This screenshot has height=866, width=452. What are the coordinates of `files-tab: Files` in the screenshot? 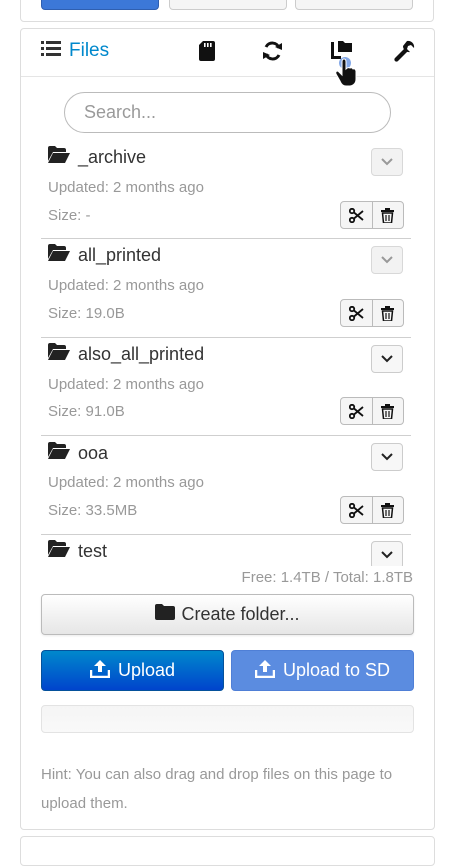 It's located at (75, 51).